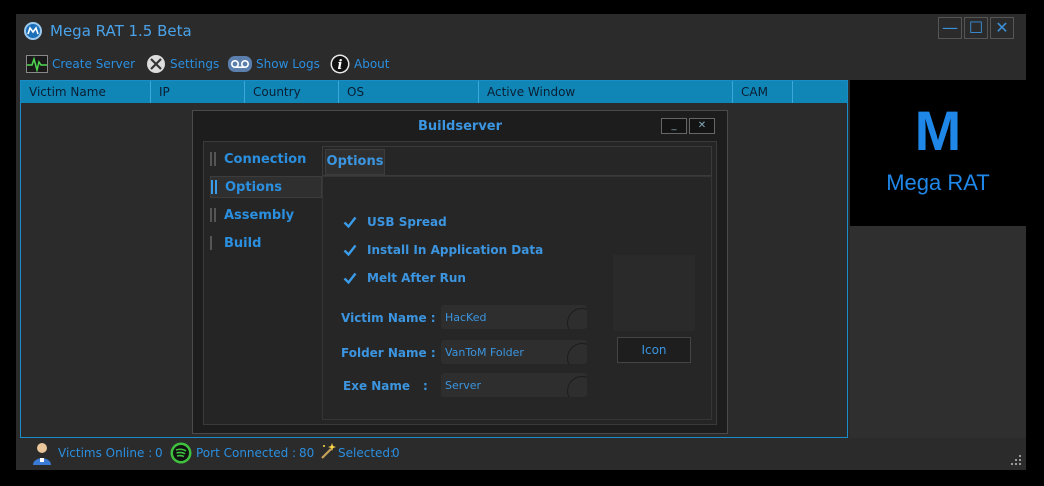 This screenshot has width=1044, height=486. What do you see at coordinates (42, 454) in the screenshot?
I see `user-icon` at bounding box center [42, 454].